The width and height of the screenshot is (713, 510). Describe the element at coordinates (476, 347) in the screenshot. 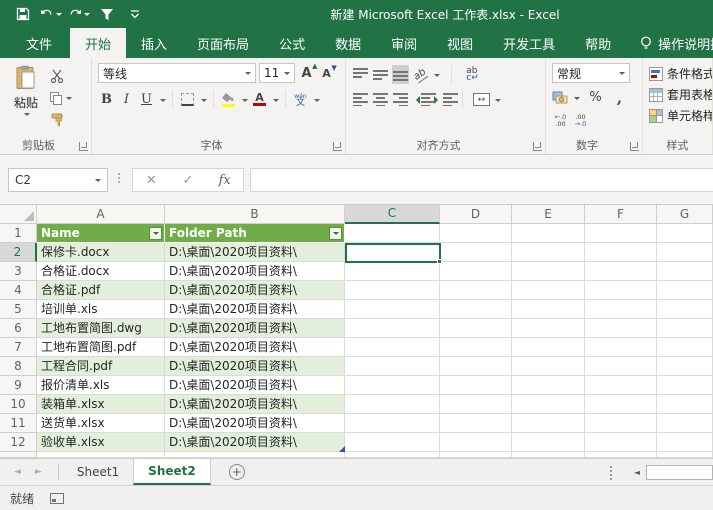

I see `cell-D7` at that location.